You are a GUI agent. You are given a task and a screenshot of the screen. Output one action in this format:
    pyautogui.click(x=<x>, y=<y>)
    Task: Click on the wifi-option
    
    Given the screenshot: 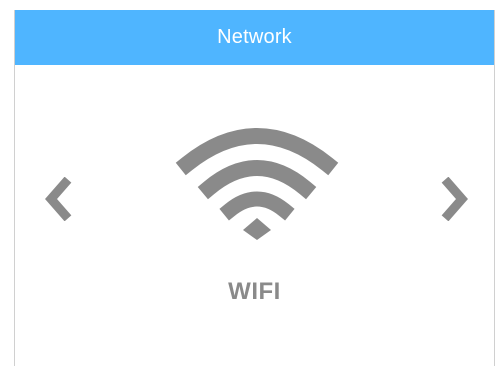 What is the action you would take?
    pyautogui.click(x=257, y=177)
    